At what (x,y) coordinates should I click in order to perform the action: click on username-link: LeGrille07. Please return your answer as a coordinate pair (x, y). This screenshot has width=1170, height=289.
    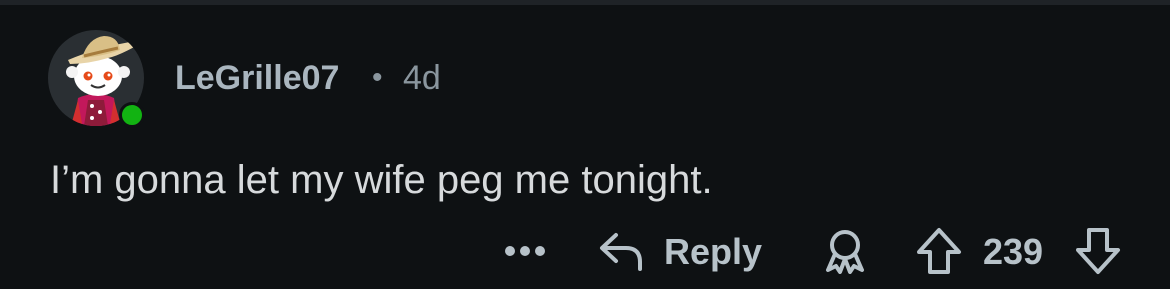
    Looking at the image, I should click on (257, 78).